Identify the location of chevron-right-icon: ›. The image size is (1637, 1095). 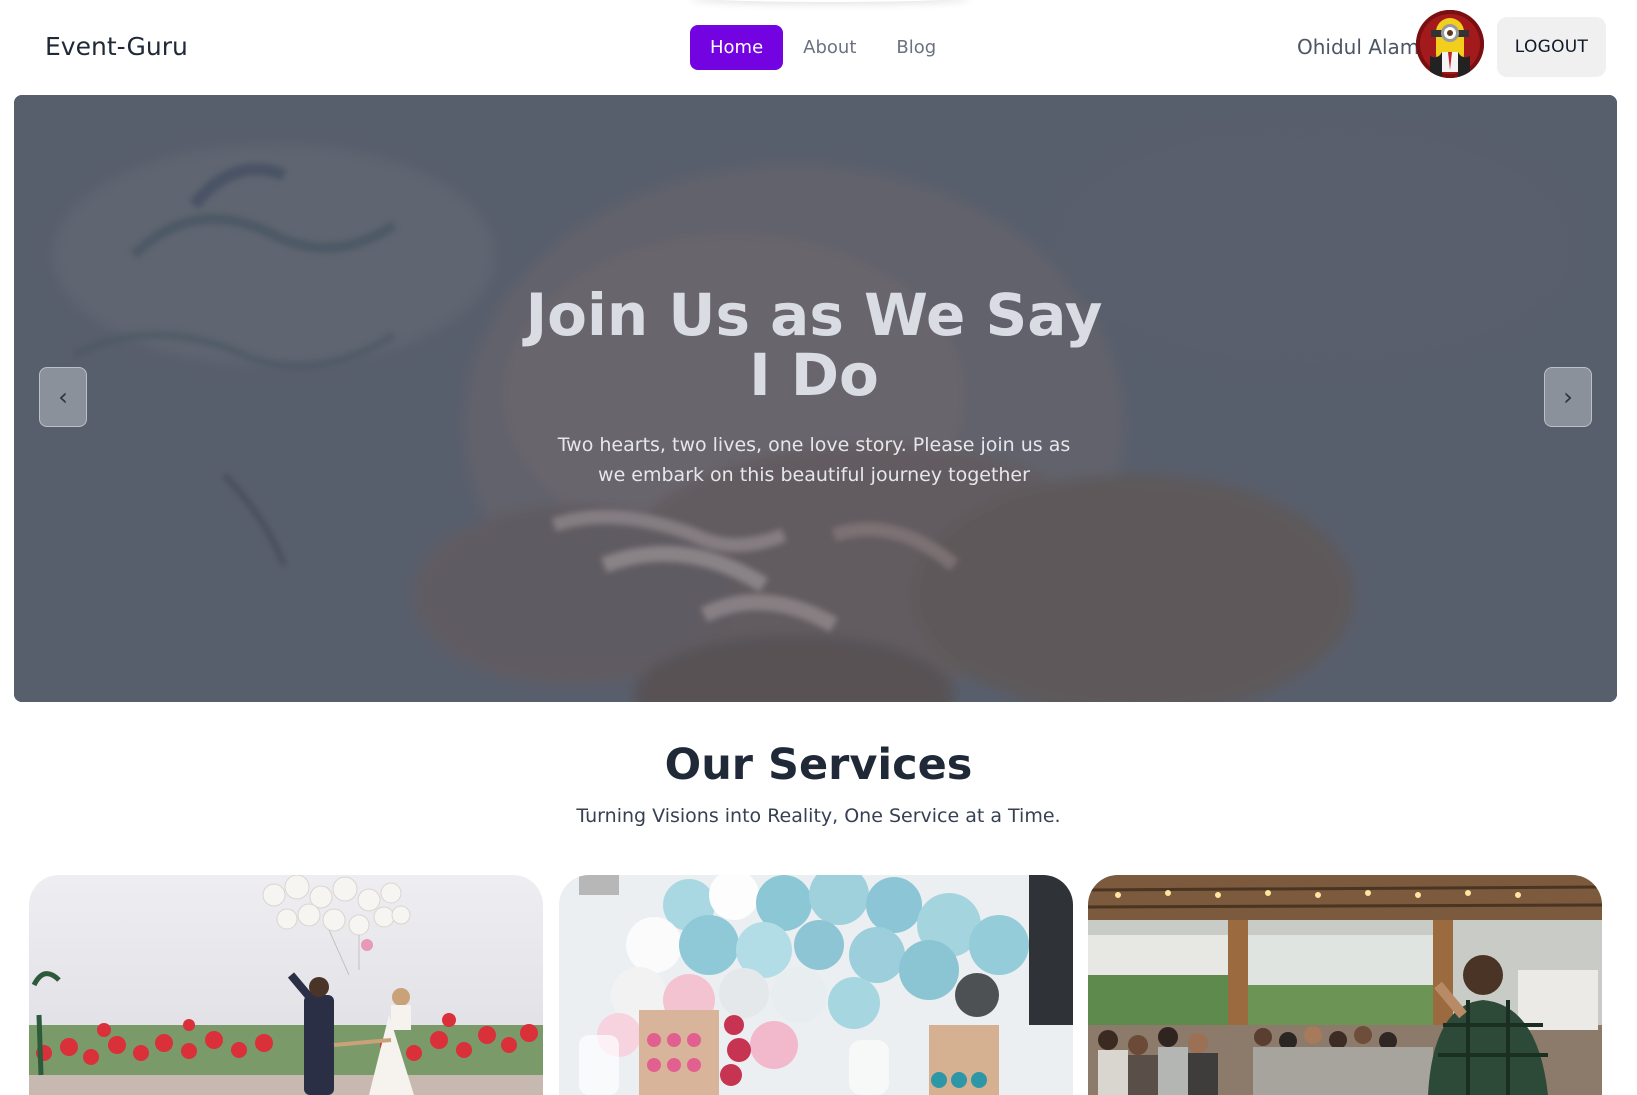
(1568, 397).